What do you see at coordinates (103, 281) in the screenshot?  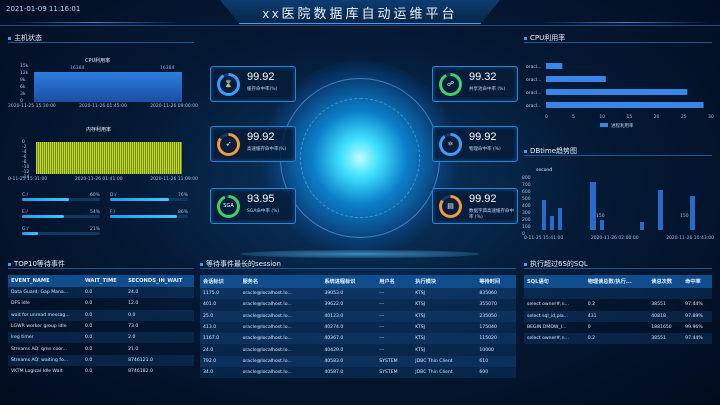 I see `column-header: WAIT_TIME` at bounding box center [103, 281].